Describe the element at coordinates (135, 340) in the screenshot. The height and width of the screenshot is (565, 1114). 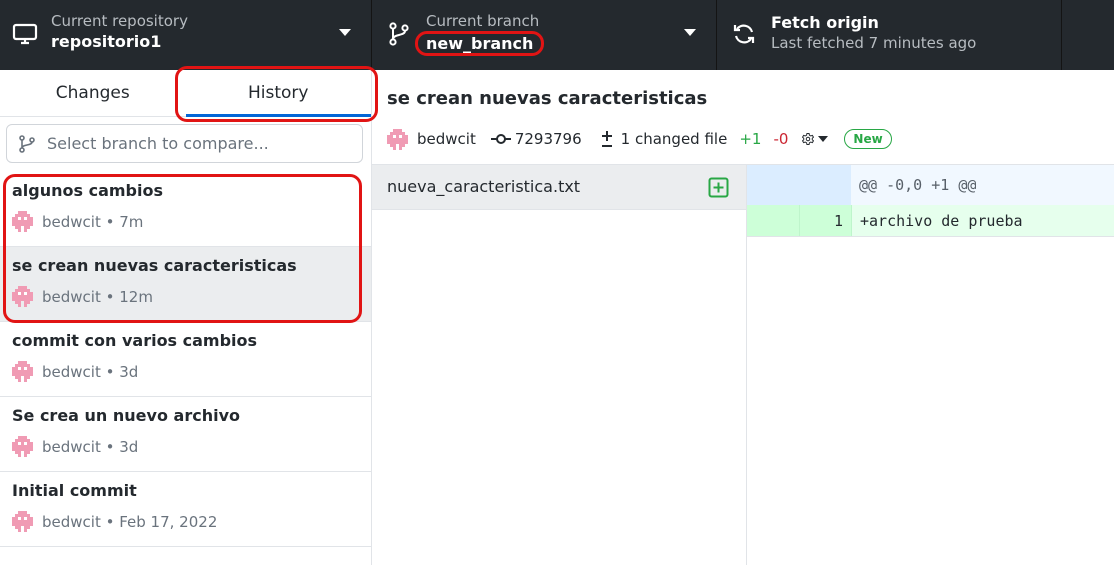
I see `commit-title: commit con varios cambios` at that location.